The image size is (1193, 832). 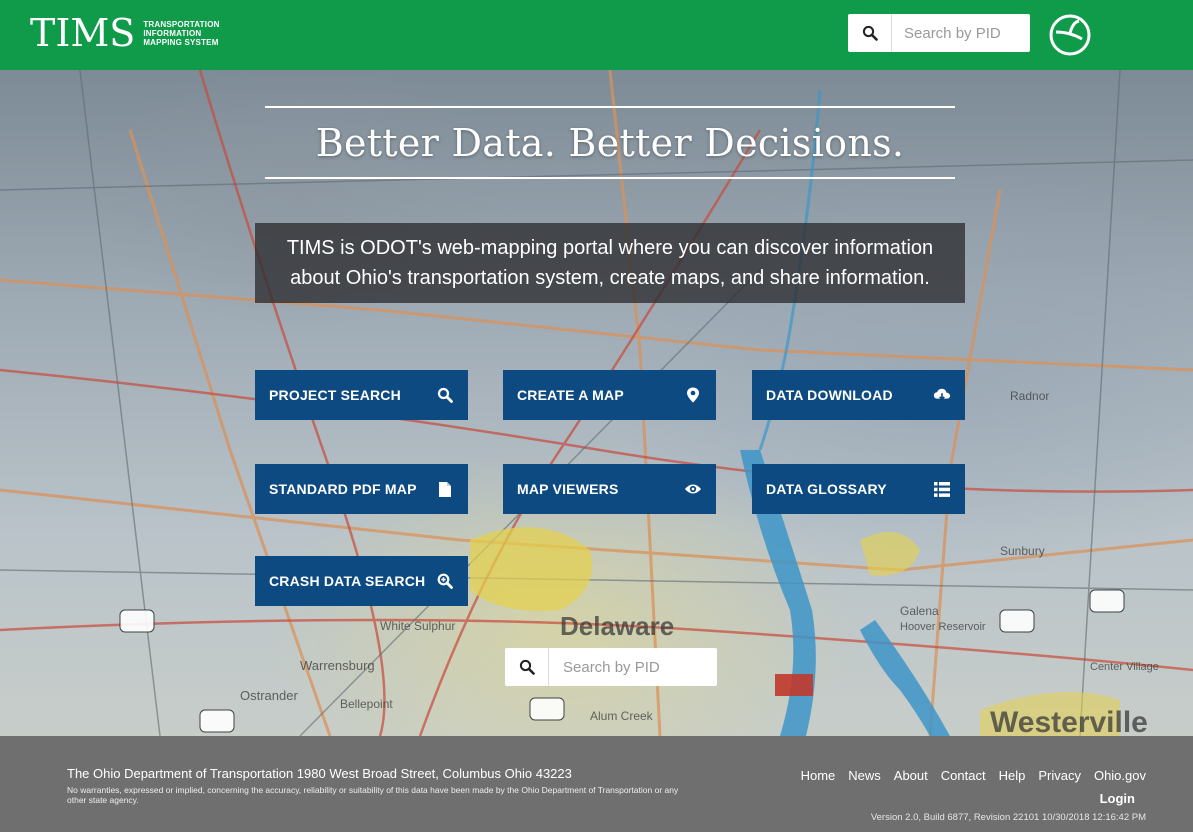 I want to click on tile-label: CRASH DATA SEARCH, so click(x=347, y=581).